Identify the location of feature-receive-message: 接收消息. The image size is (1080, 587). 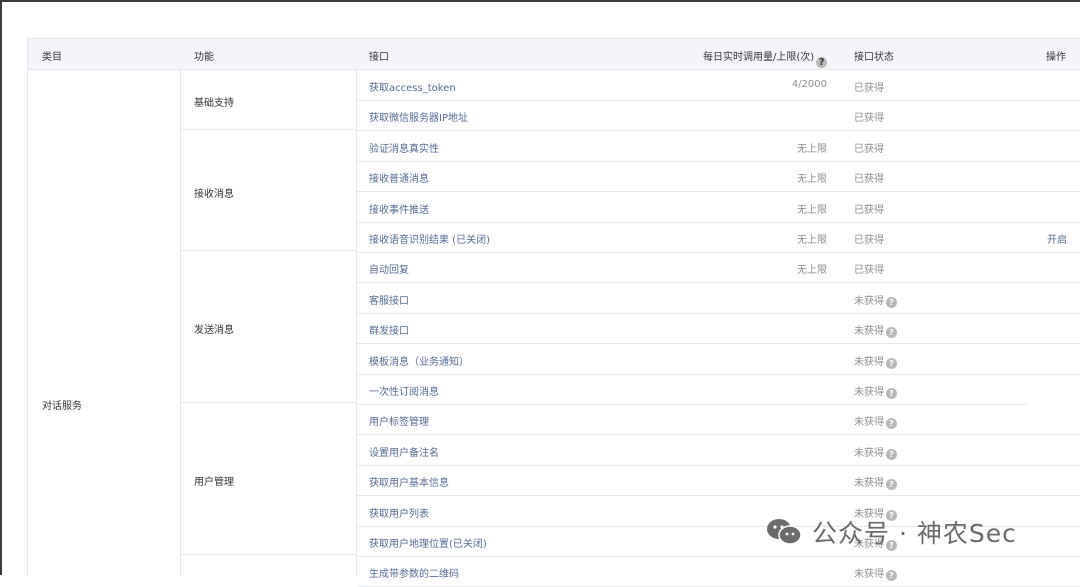
(214, 194).